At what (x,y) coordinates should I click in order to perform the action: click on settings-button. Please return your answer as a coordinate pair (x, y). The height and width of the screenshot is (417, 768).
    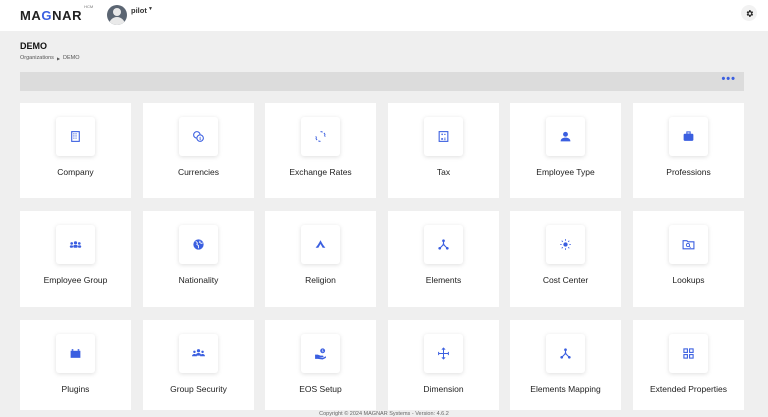
    Looking at the image, I should click on (749, 13).